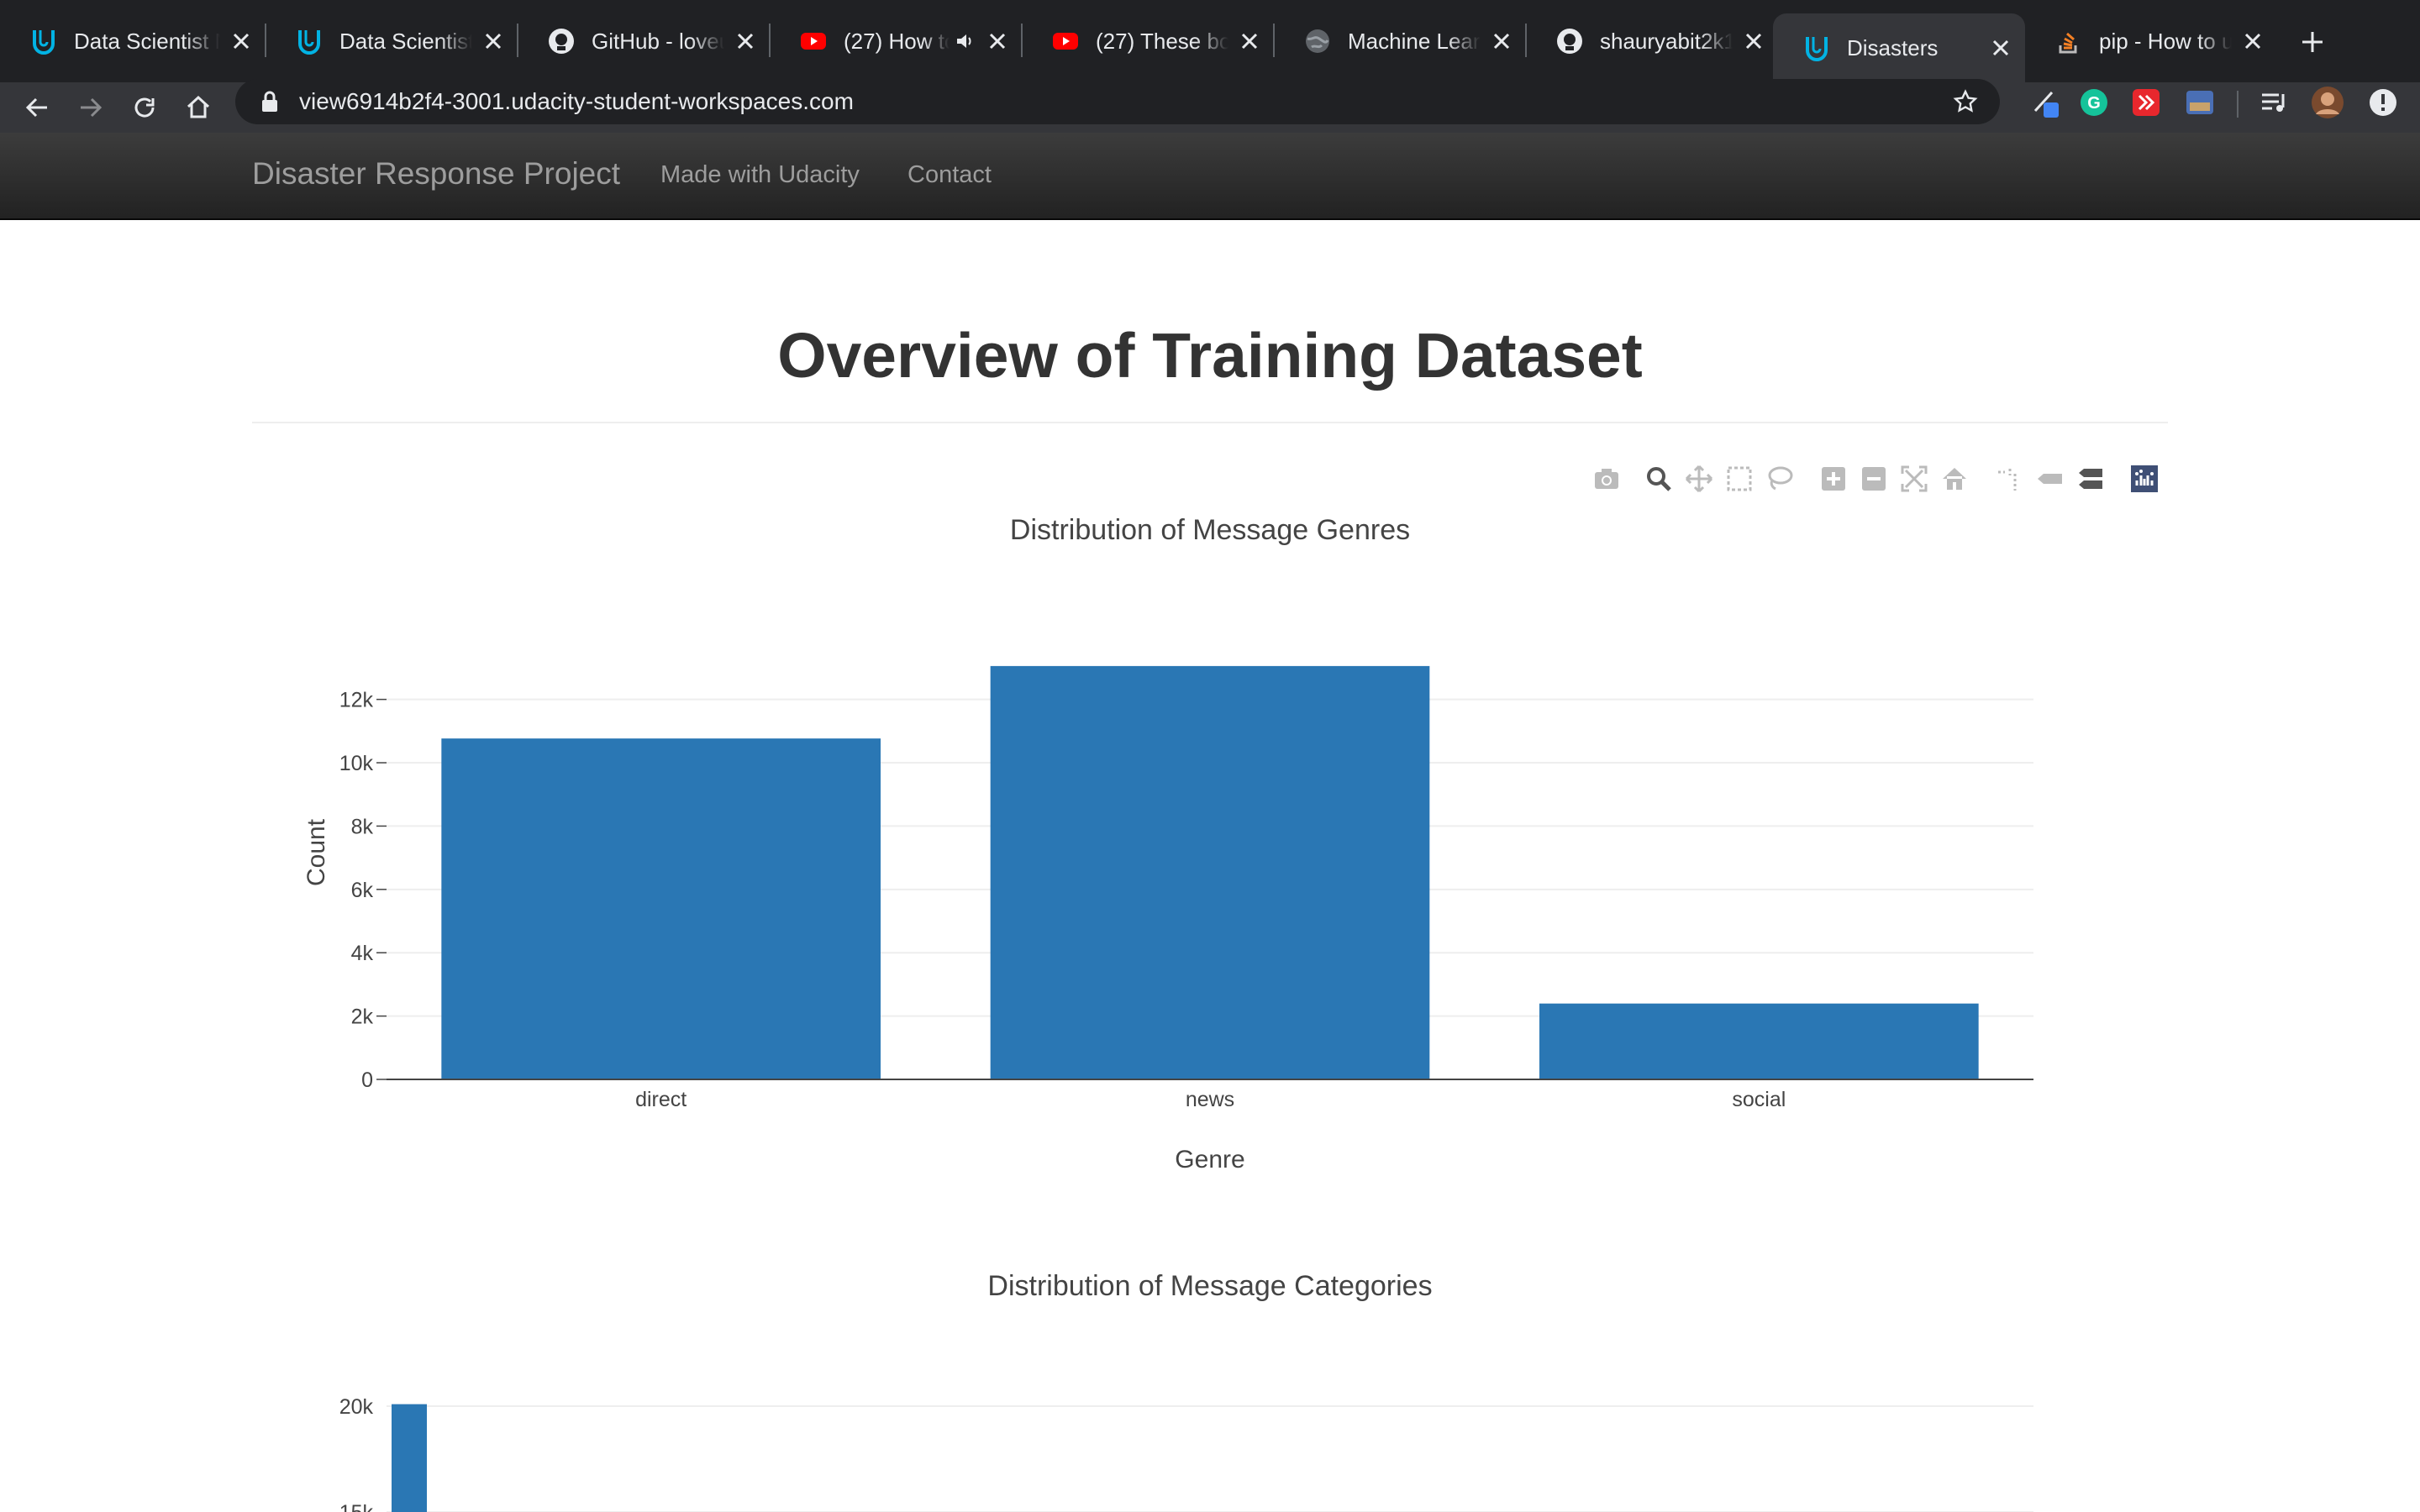 The image size is (2420, 1512). Describe the element at coordinates (409, 1458) in the screenshot. I see `bar-category` at that location.